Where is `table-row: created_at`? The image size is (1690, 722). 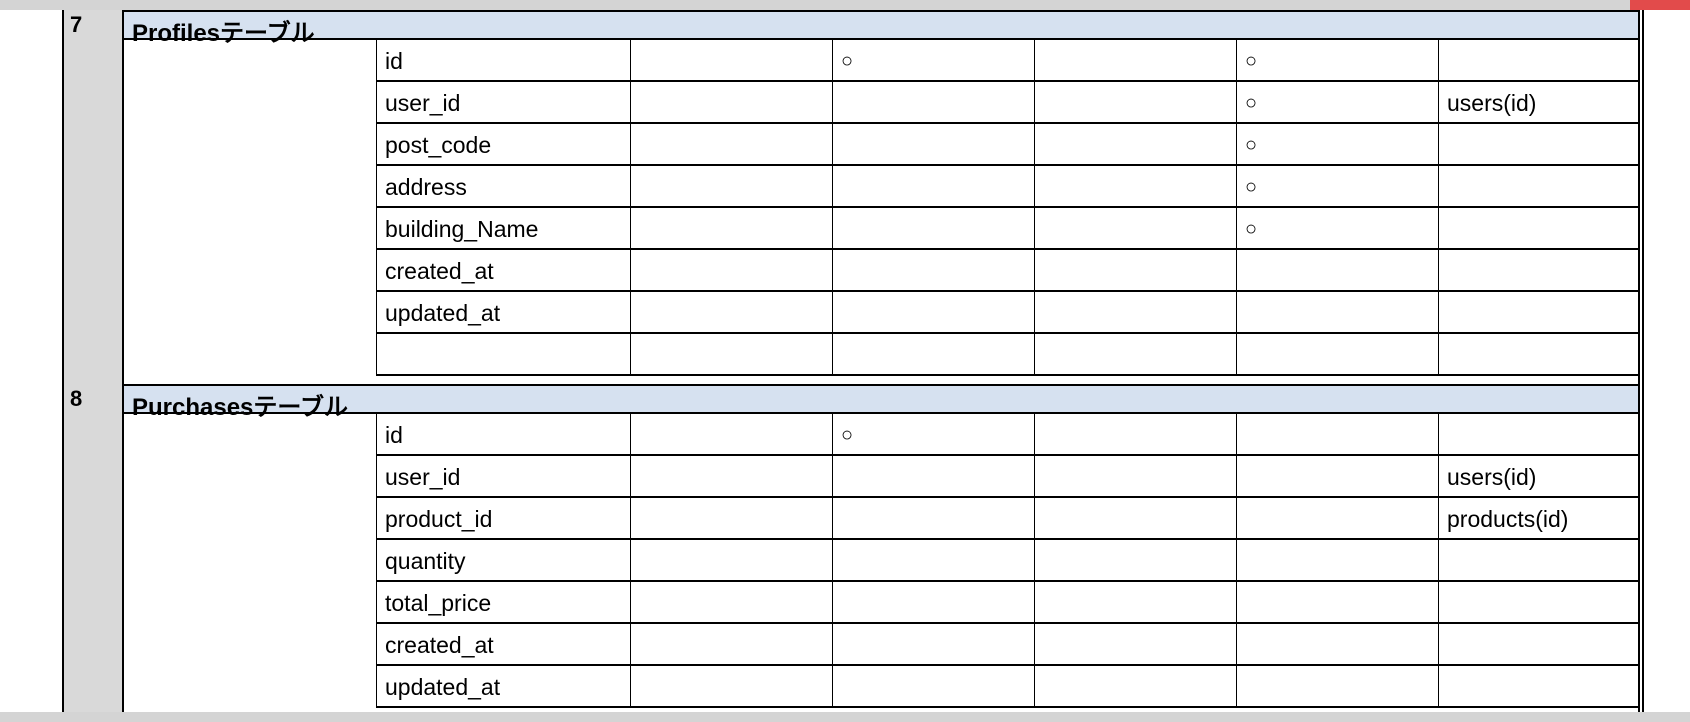 table-row: created_at is located at coordinates (1008, 271).